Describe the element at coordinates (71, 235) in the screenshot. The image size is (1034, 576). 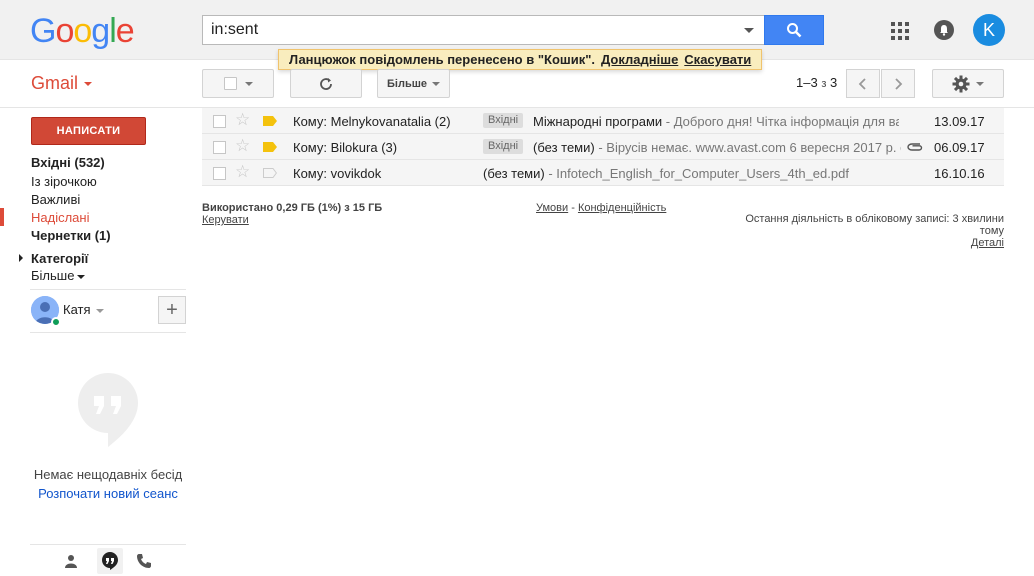
I see `sidebar-item-drafts: Чернетки (1)` at that location.